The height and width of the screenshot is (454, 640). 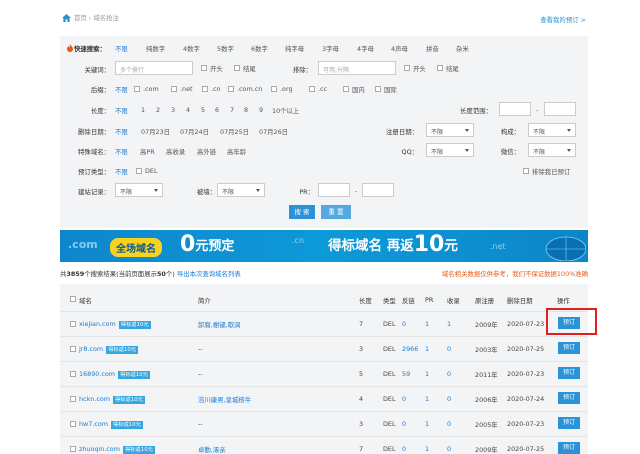 What do you see at coordinates (232, 110) in the screenshot?
I see `length-item: 7` at bounding box center [232, 110].